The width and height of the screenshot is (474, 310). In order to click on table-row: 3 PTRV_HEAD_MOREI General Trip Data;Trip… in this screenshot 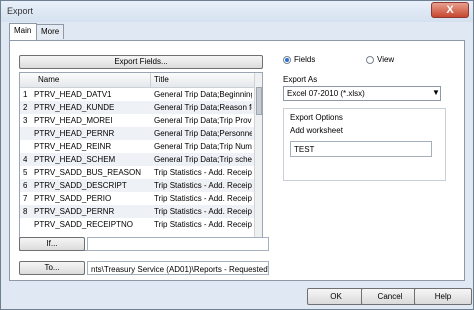, I will do `click(137, 120)`.